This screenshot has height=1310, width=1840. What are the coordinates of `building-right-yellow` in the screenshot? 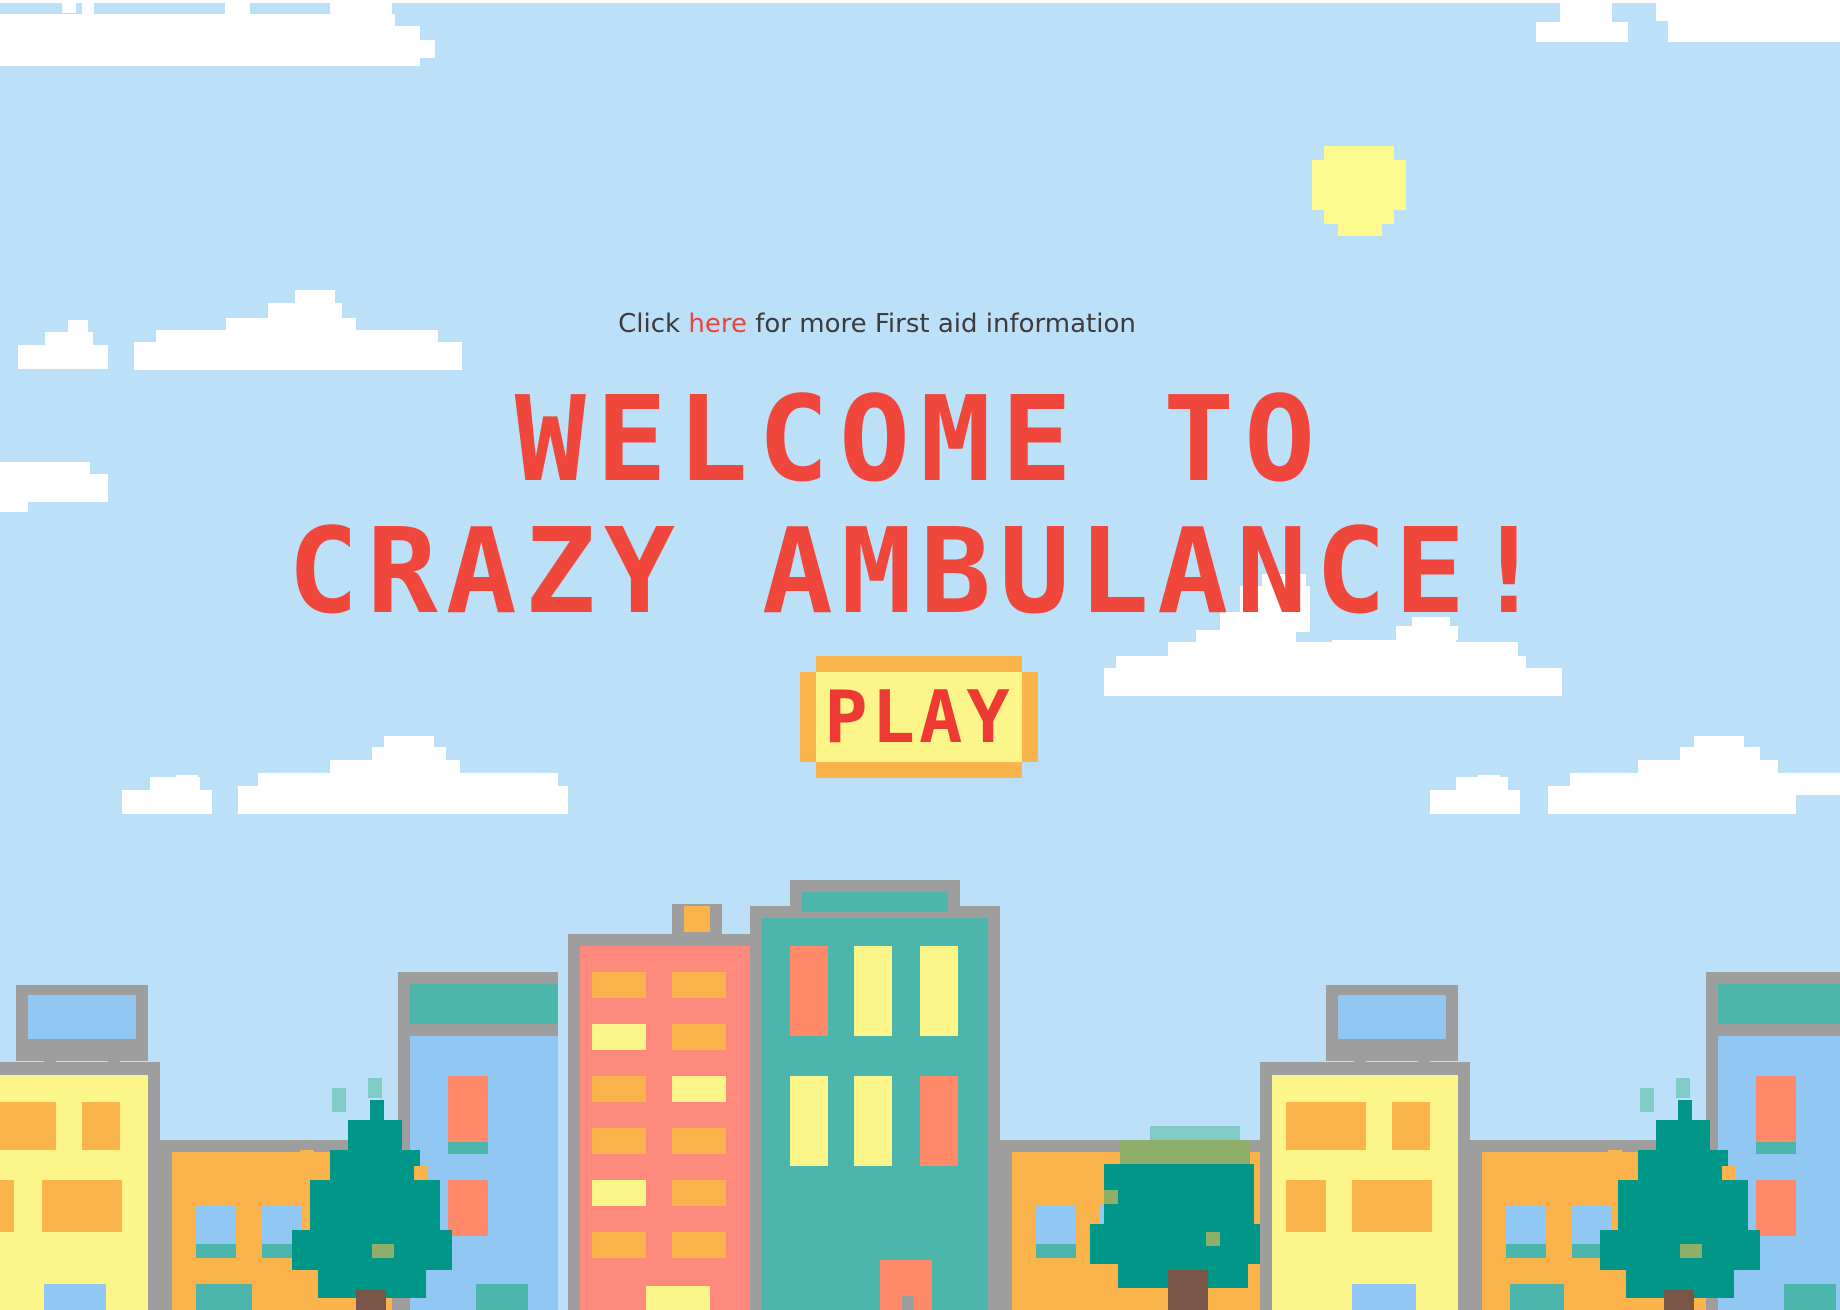 It's located at (1365, 1147).